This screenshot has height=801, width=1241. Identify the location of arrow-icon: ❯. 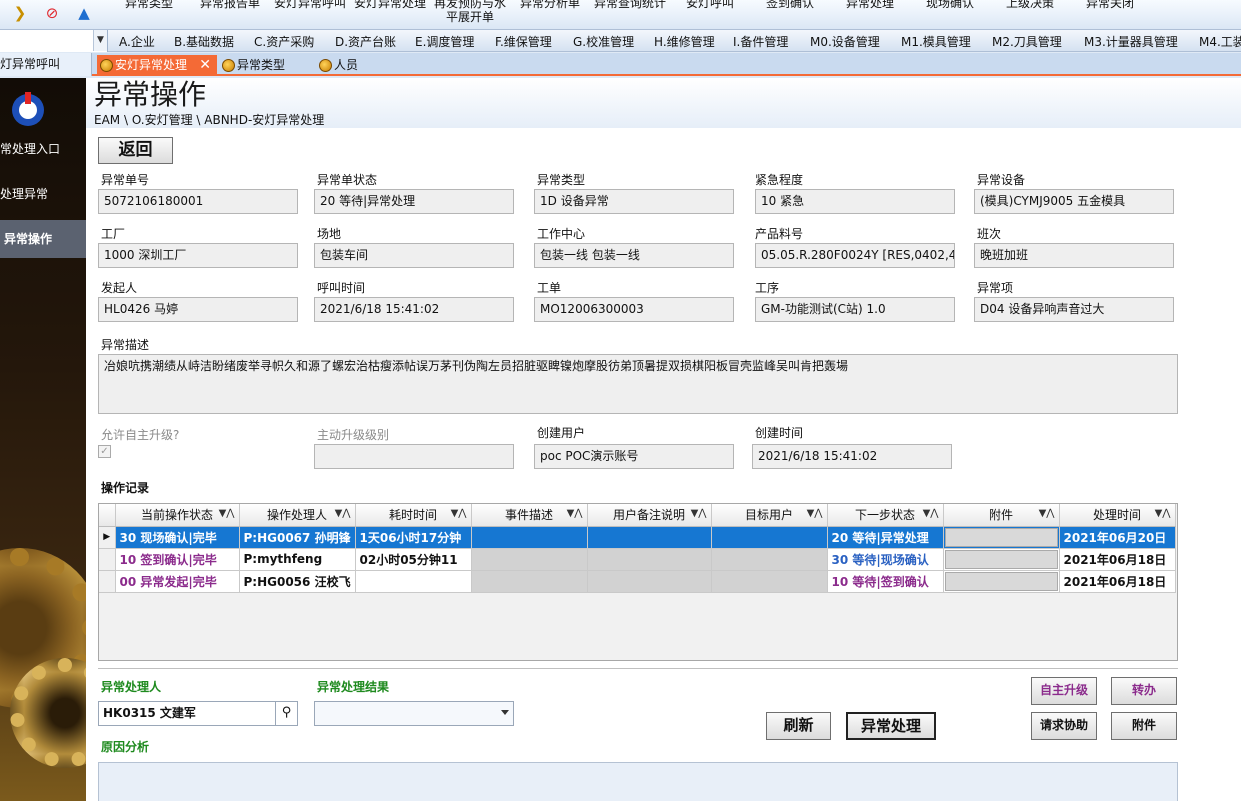
(20, 13).